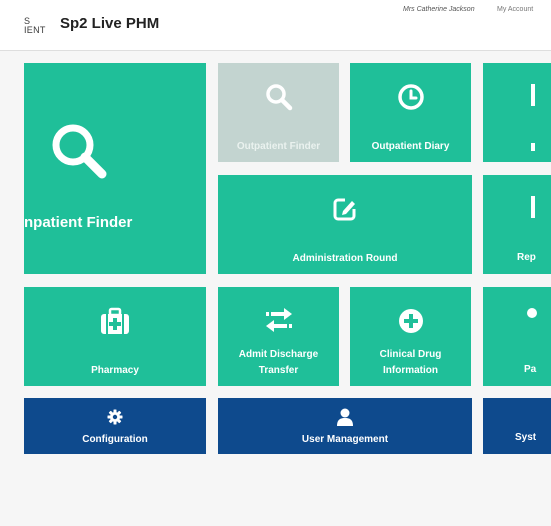 This screenshot has height=526, width=551. I want to click on tile-right-row4: Syst, so click(517, 426).